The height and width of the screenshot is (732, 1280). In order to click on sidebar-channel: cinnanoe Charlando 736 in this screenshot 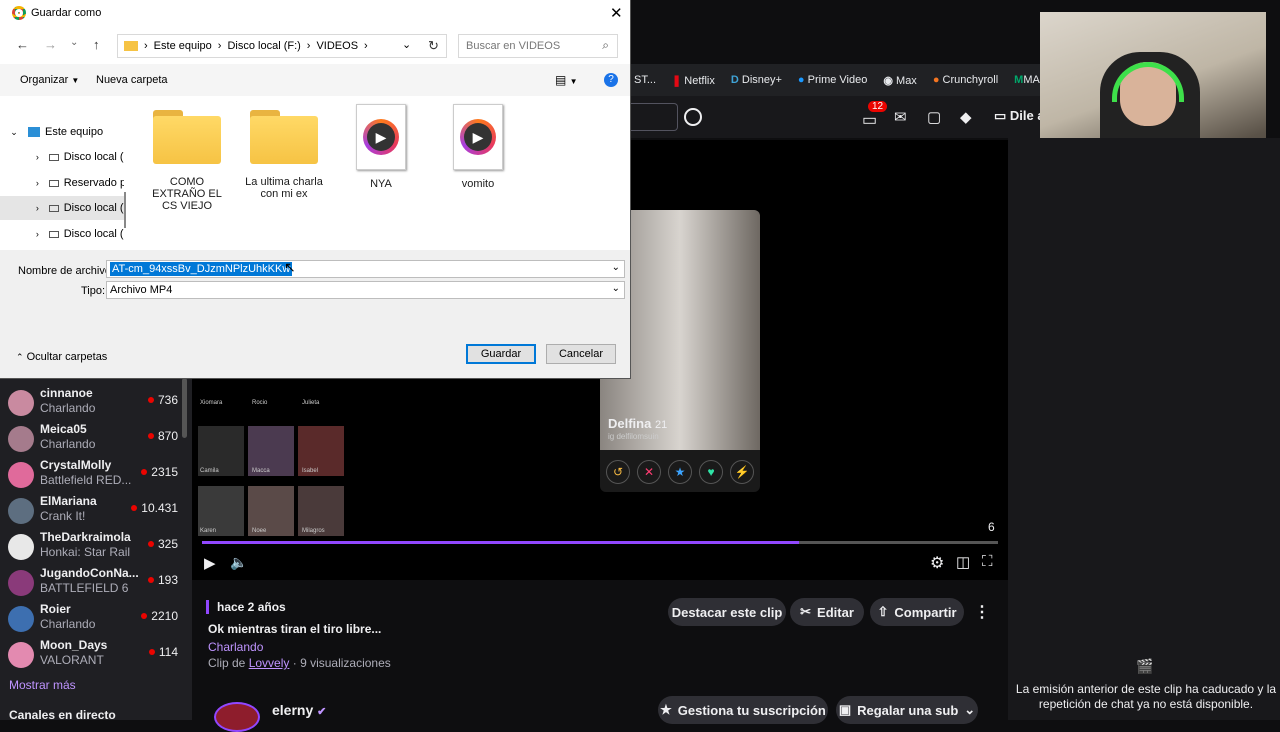, I will do `click(98, 404)`.